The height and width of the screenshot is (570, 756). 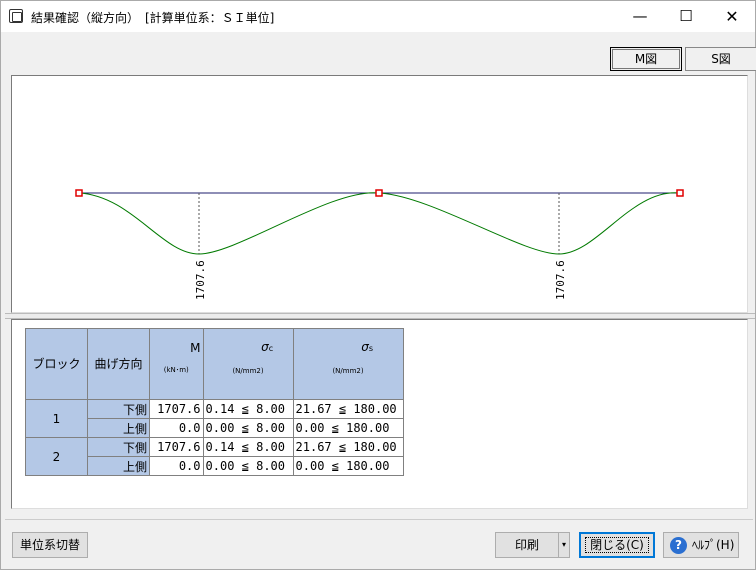 I want to click on table-row: 1 下側 1707.6 0.14 ≦ 8.00 21.67 ≦ 180.00, so click(x=214, y=418).